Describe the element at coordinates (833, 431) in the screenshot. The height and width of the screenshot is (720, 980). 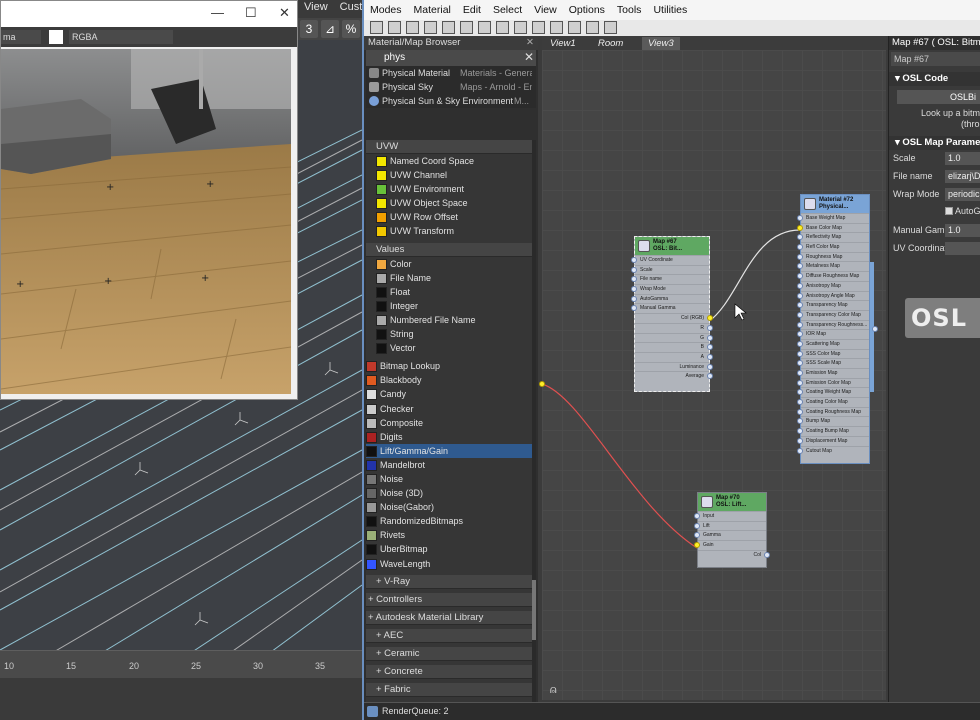
I see `node-input-slot: Coating Bump Map` at that location.